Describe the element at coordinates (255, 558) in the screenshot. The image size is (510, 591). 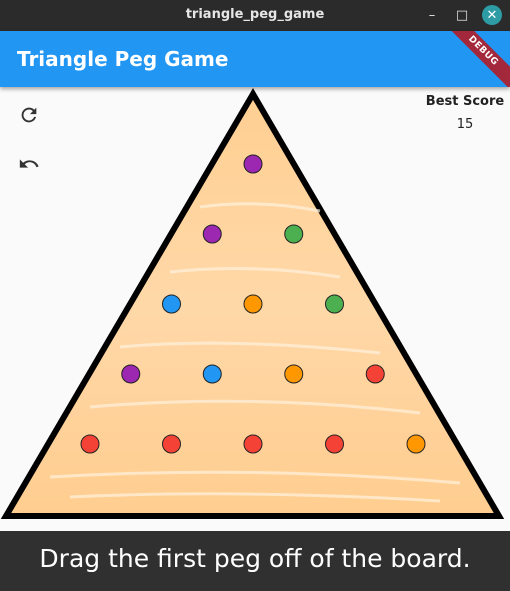
I see `status-message: Drag the first peg off of the board.` at that location.